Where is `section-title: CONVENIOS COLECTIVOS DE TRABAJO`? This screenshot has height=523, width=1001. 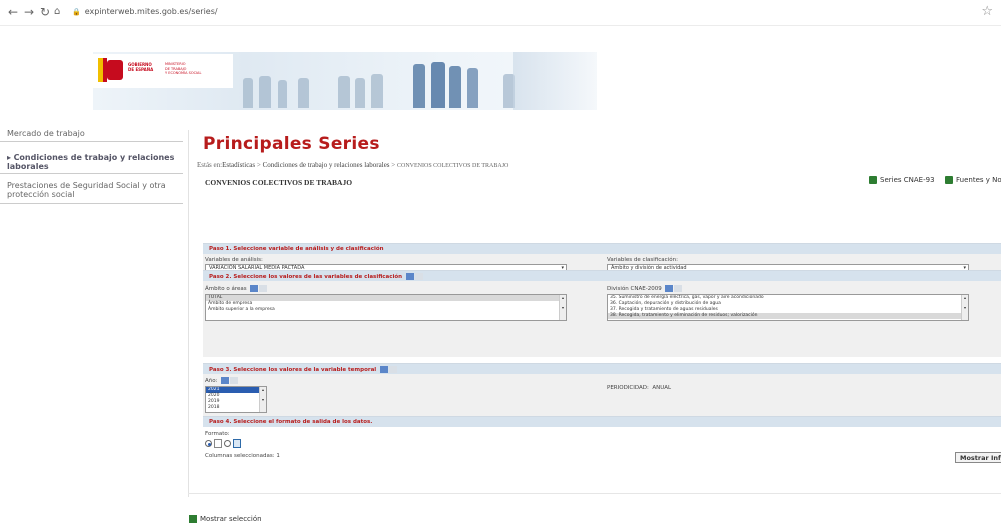
section-title: CONVENIOS COLECTIVOS DE TRABAJO is located at coordinates (279, 182).